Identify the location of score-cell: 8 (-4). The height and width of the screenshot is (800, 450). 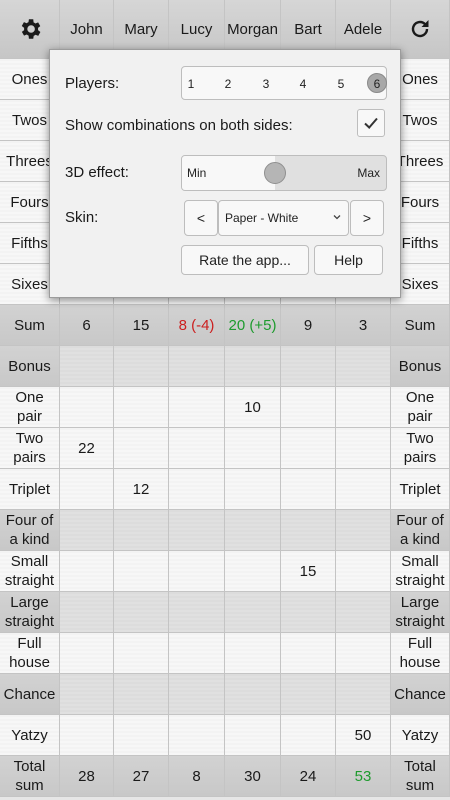
(197, 325).